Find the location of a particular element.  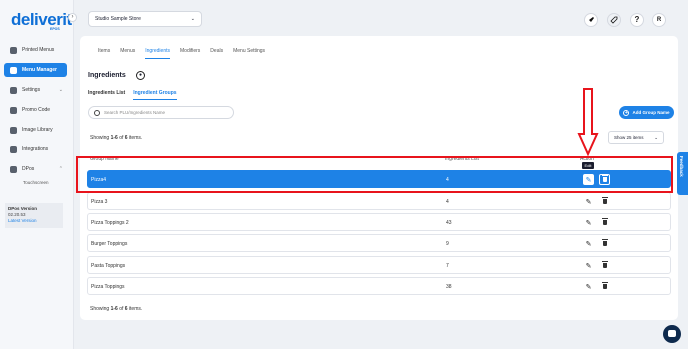

avatar: R is located at coordinates (659, 20).